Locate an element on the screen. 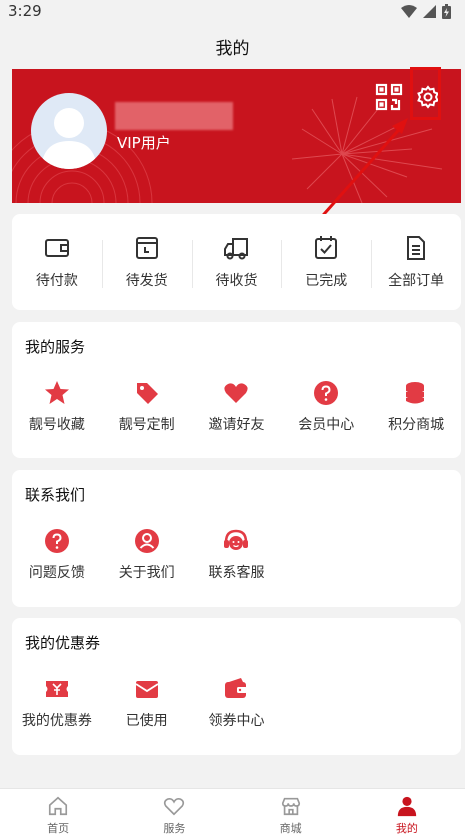 This screenshot has height=836, width=465. package-icon is located at coordinates (146, 248).